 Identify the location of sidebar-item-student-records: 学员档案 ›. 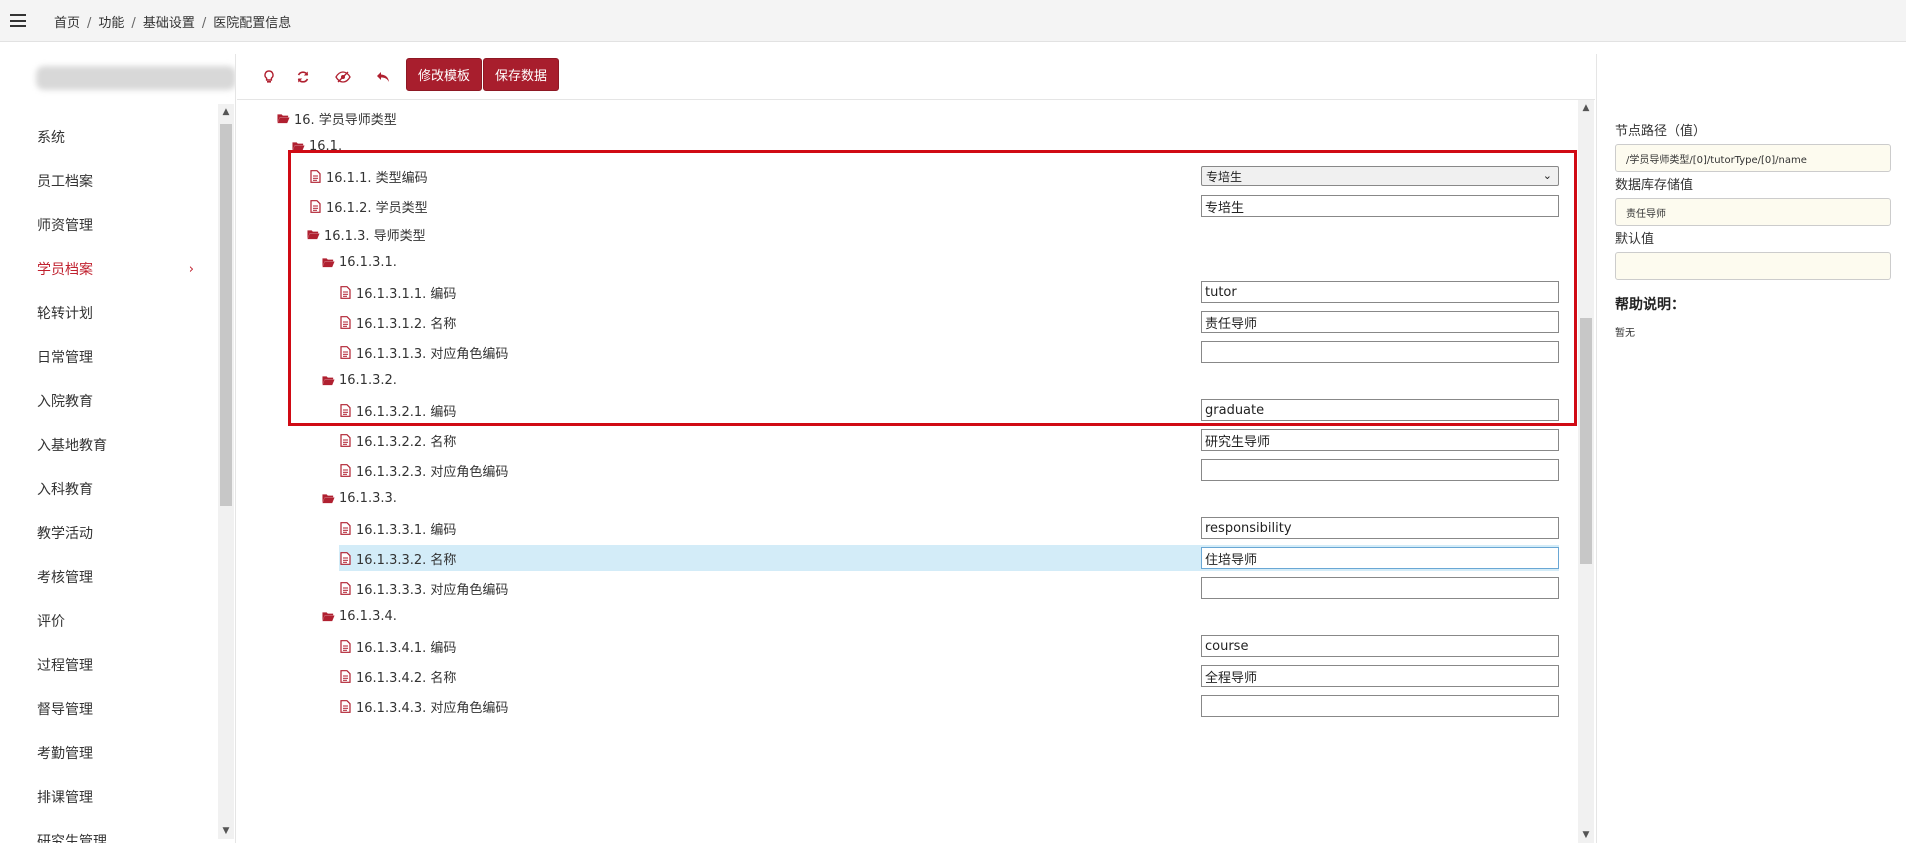
(114, 270).